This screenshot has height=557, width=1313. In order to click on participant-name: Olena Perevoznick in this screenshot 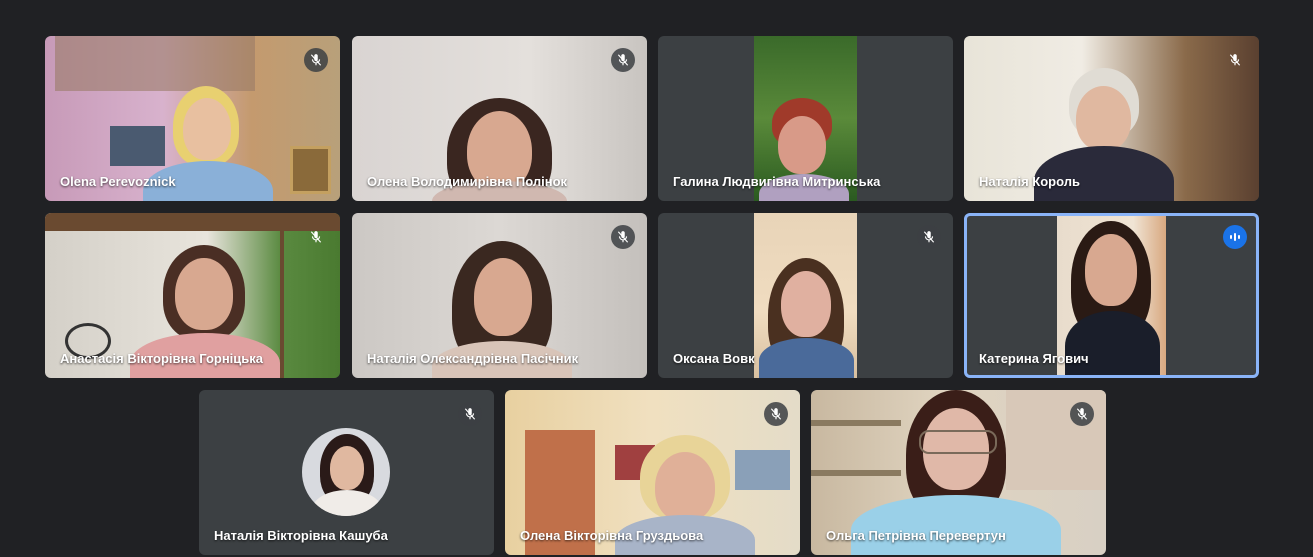, I will do `click(118, 181)`.